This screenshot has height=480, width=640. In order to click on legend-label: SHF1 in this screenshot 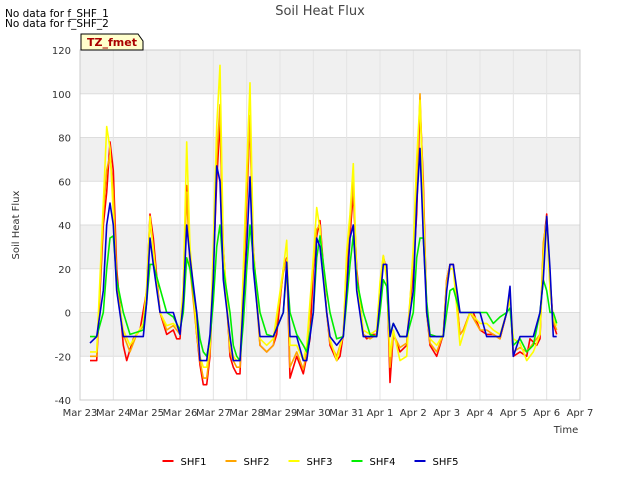, I will do `click(194, 462)`.